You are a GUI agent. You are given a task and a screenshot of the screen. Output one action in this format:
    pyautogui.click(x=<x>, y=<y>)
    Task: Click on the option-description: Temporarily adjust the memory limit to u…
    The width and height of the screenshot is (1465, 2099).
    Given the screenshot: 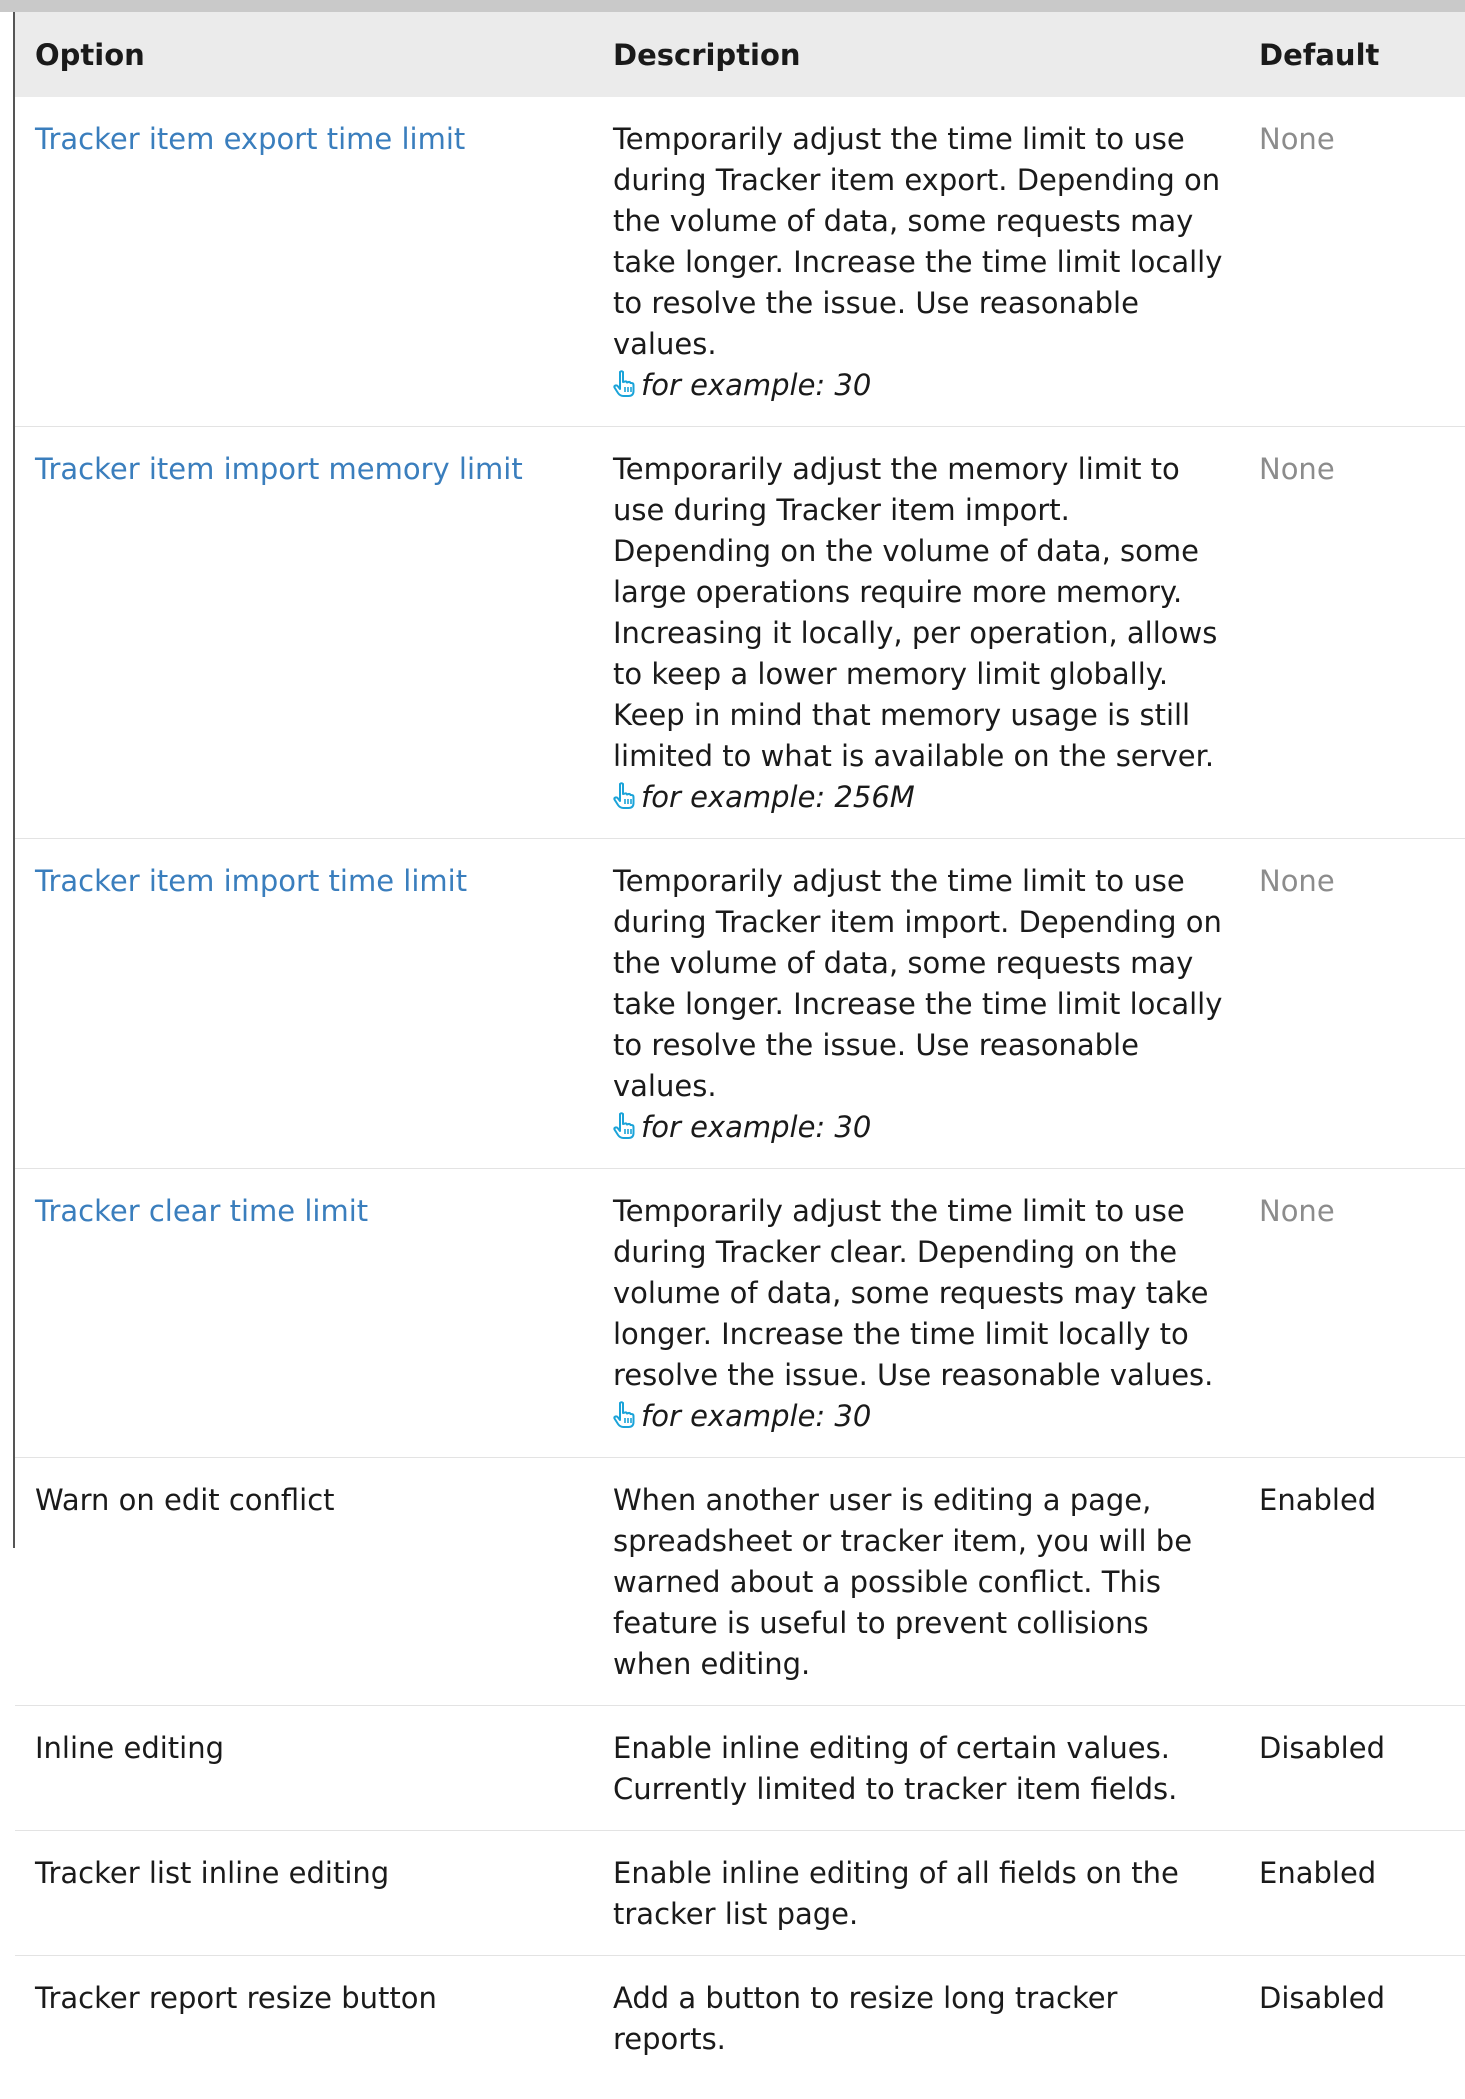 What is the action you would take?
    pyautogui.click(x=915, y=612)
    